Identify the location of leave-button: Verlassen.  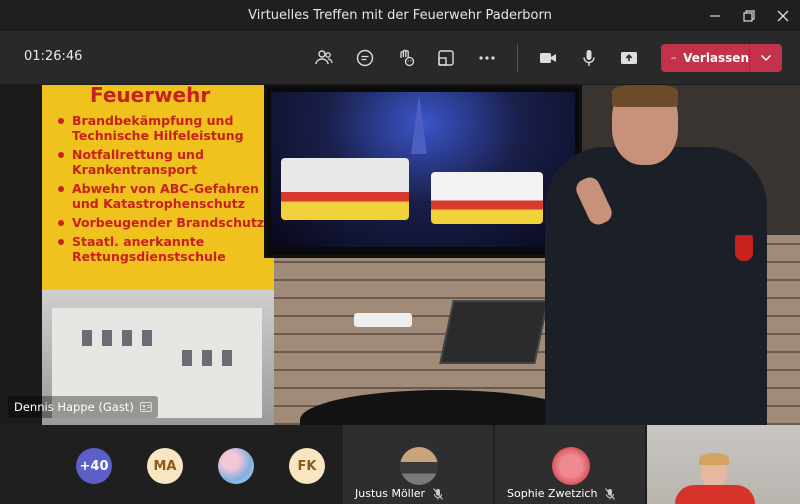
(705, 58).